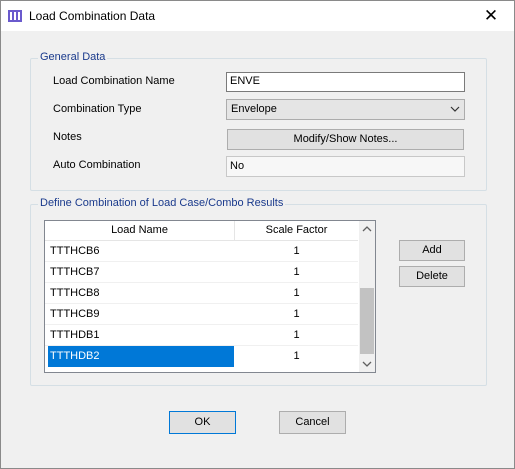 Image resolution: width=515 pixels, height=469 pixels. Describe the element at coordinates (140, 230) in the screenshot. I see `col-load-name: Load Name` at that location.